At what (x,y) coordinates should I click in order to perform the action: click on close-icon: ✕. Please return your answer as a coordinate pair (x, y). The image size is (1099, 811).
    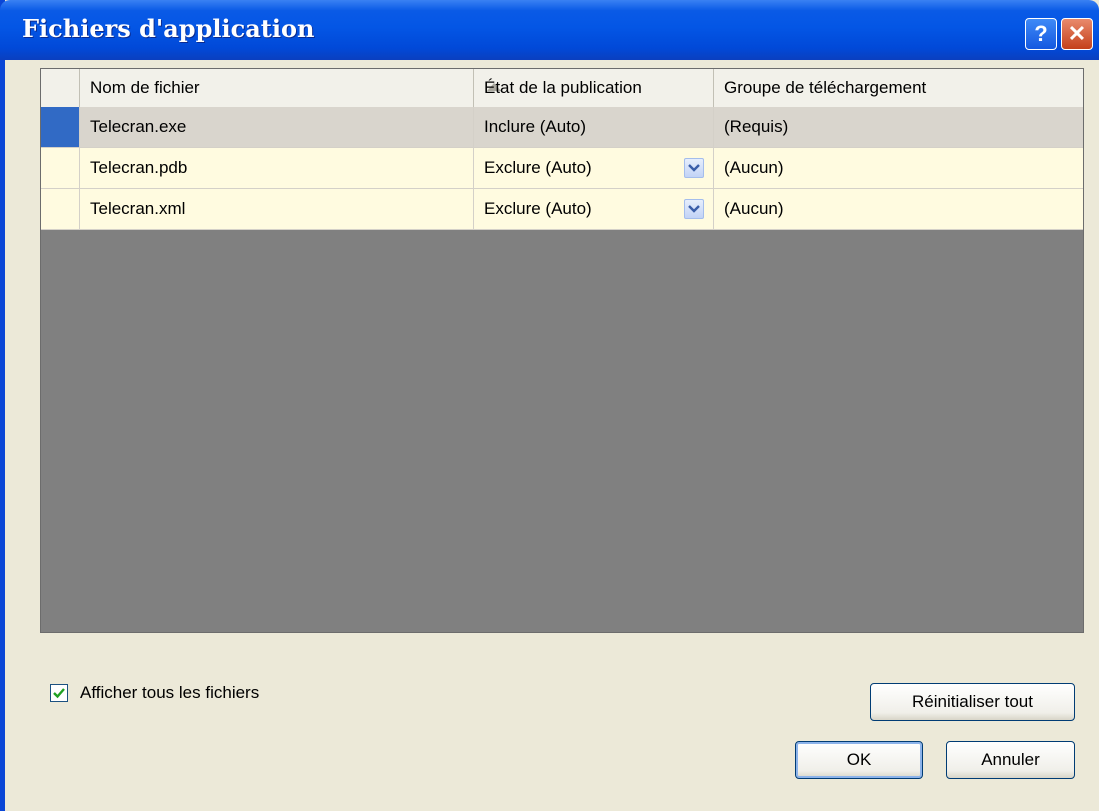
    Looking at the image, I should click on (1077, 33).